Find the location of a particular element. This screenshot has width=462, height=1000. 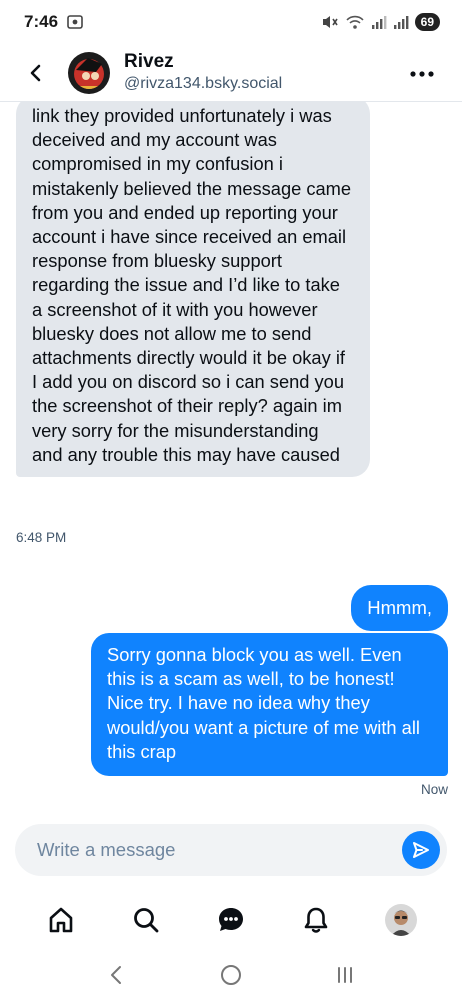

send-icon is located at coordinates (421, 850).